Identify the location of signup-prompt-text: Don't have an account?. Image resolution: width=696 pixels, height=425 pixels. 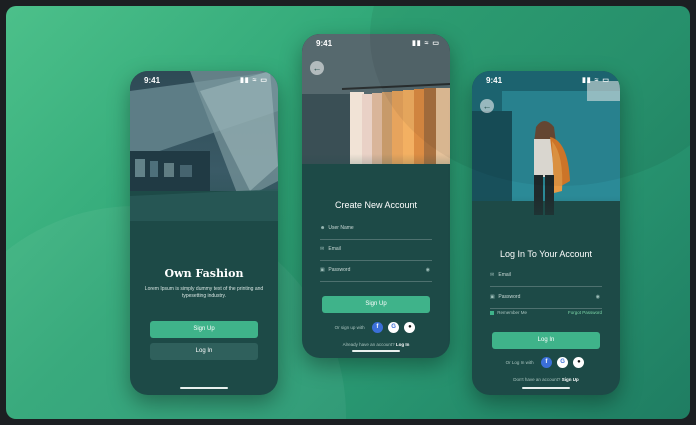
(537, 379).